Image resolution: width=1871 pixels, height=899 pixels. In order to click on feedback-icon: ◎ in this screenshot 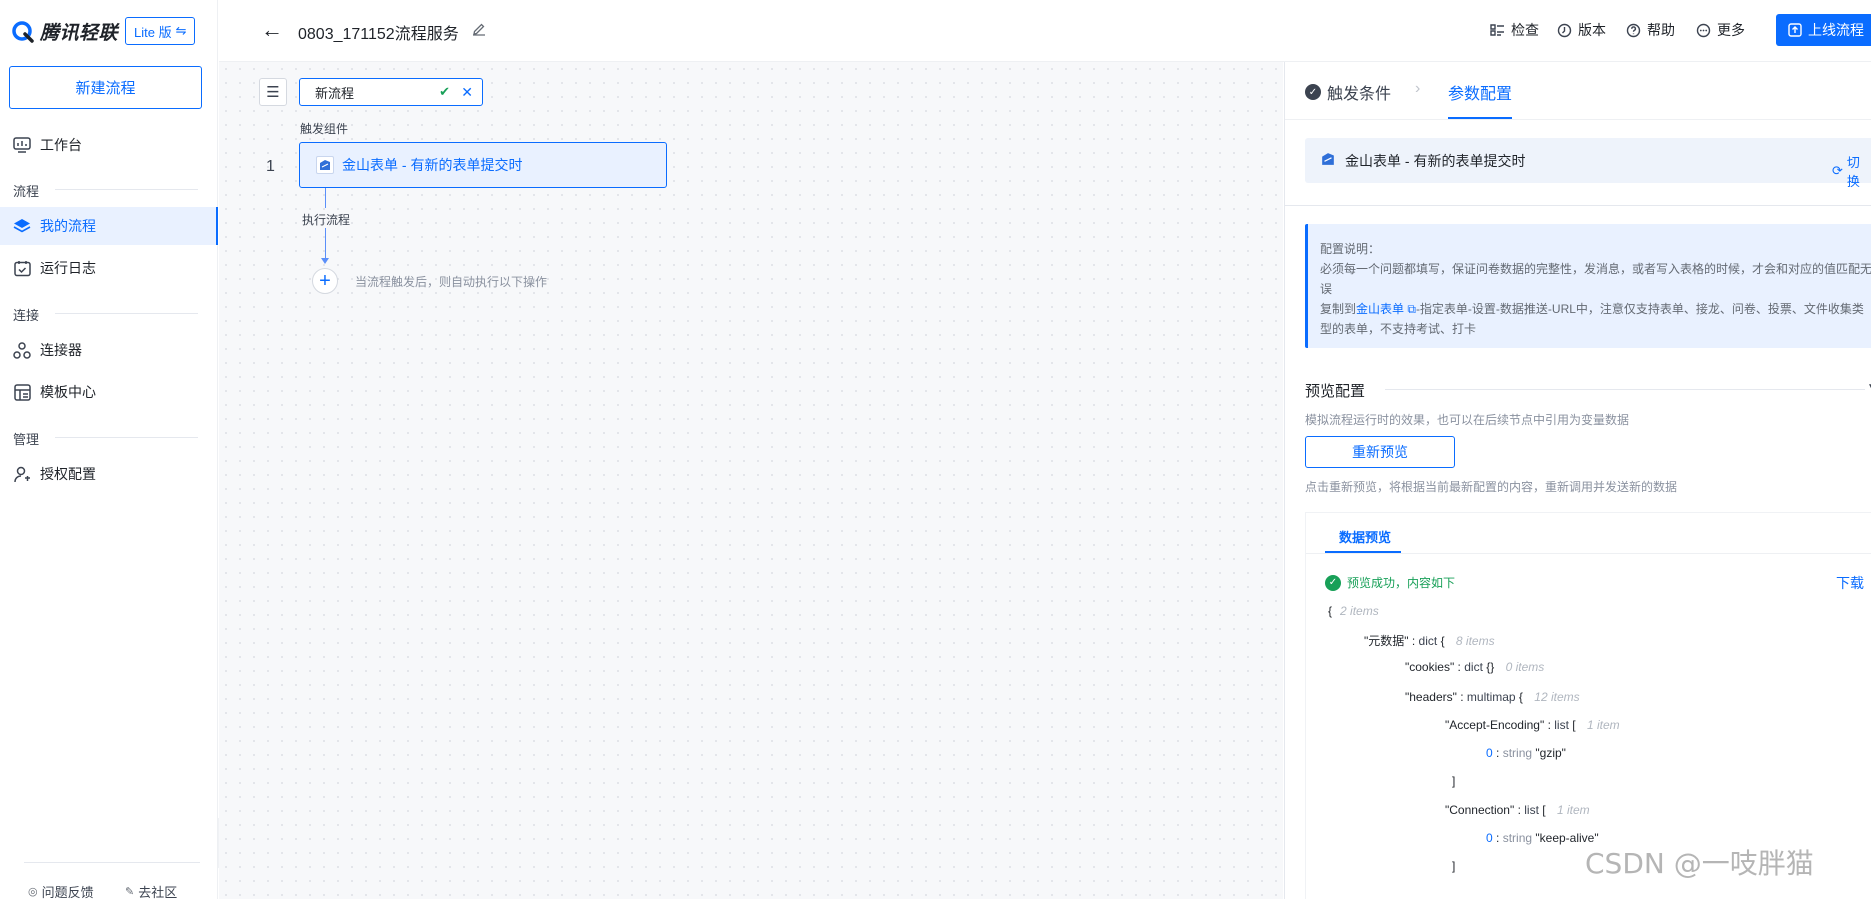, I will do `click(33, 892)`.